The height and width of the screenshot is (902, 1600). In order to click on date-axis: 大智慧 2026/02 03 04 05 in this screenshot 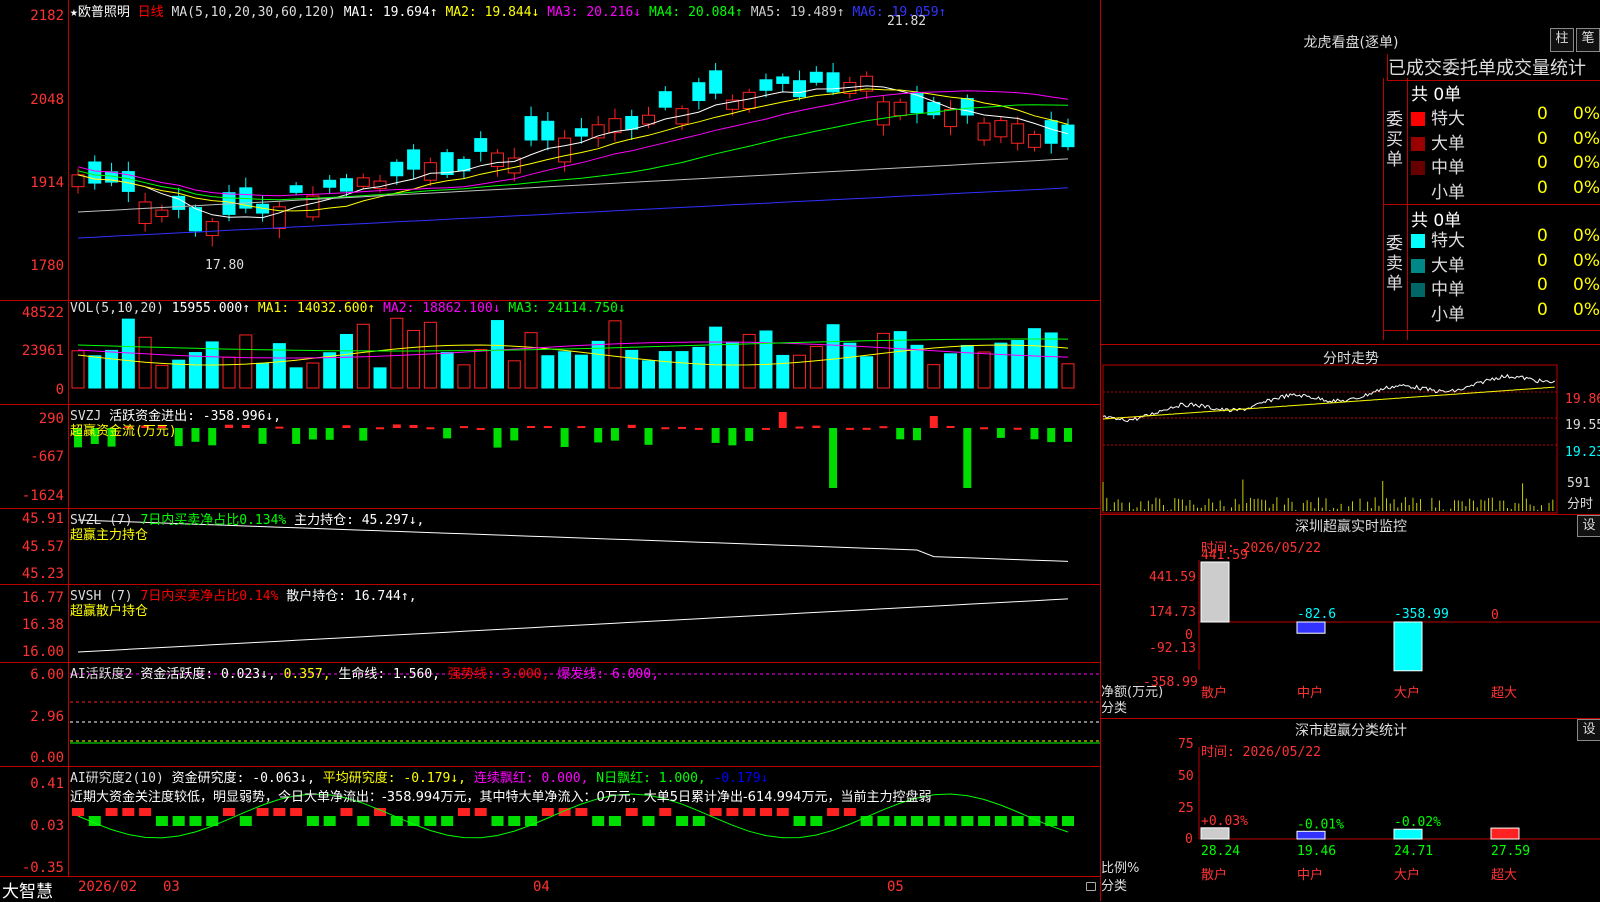, I will do `click(550, 889)`.